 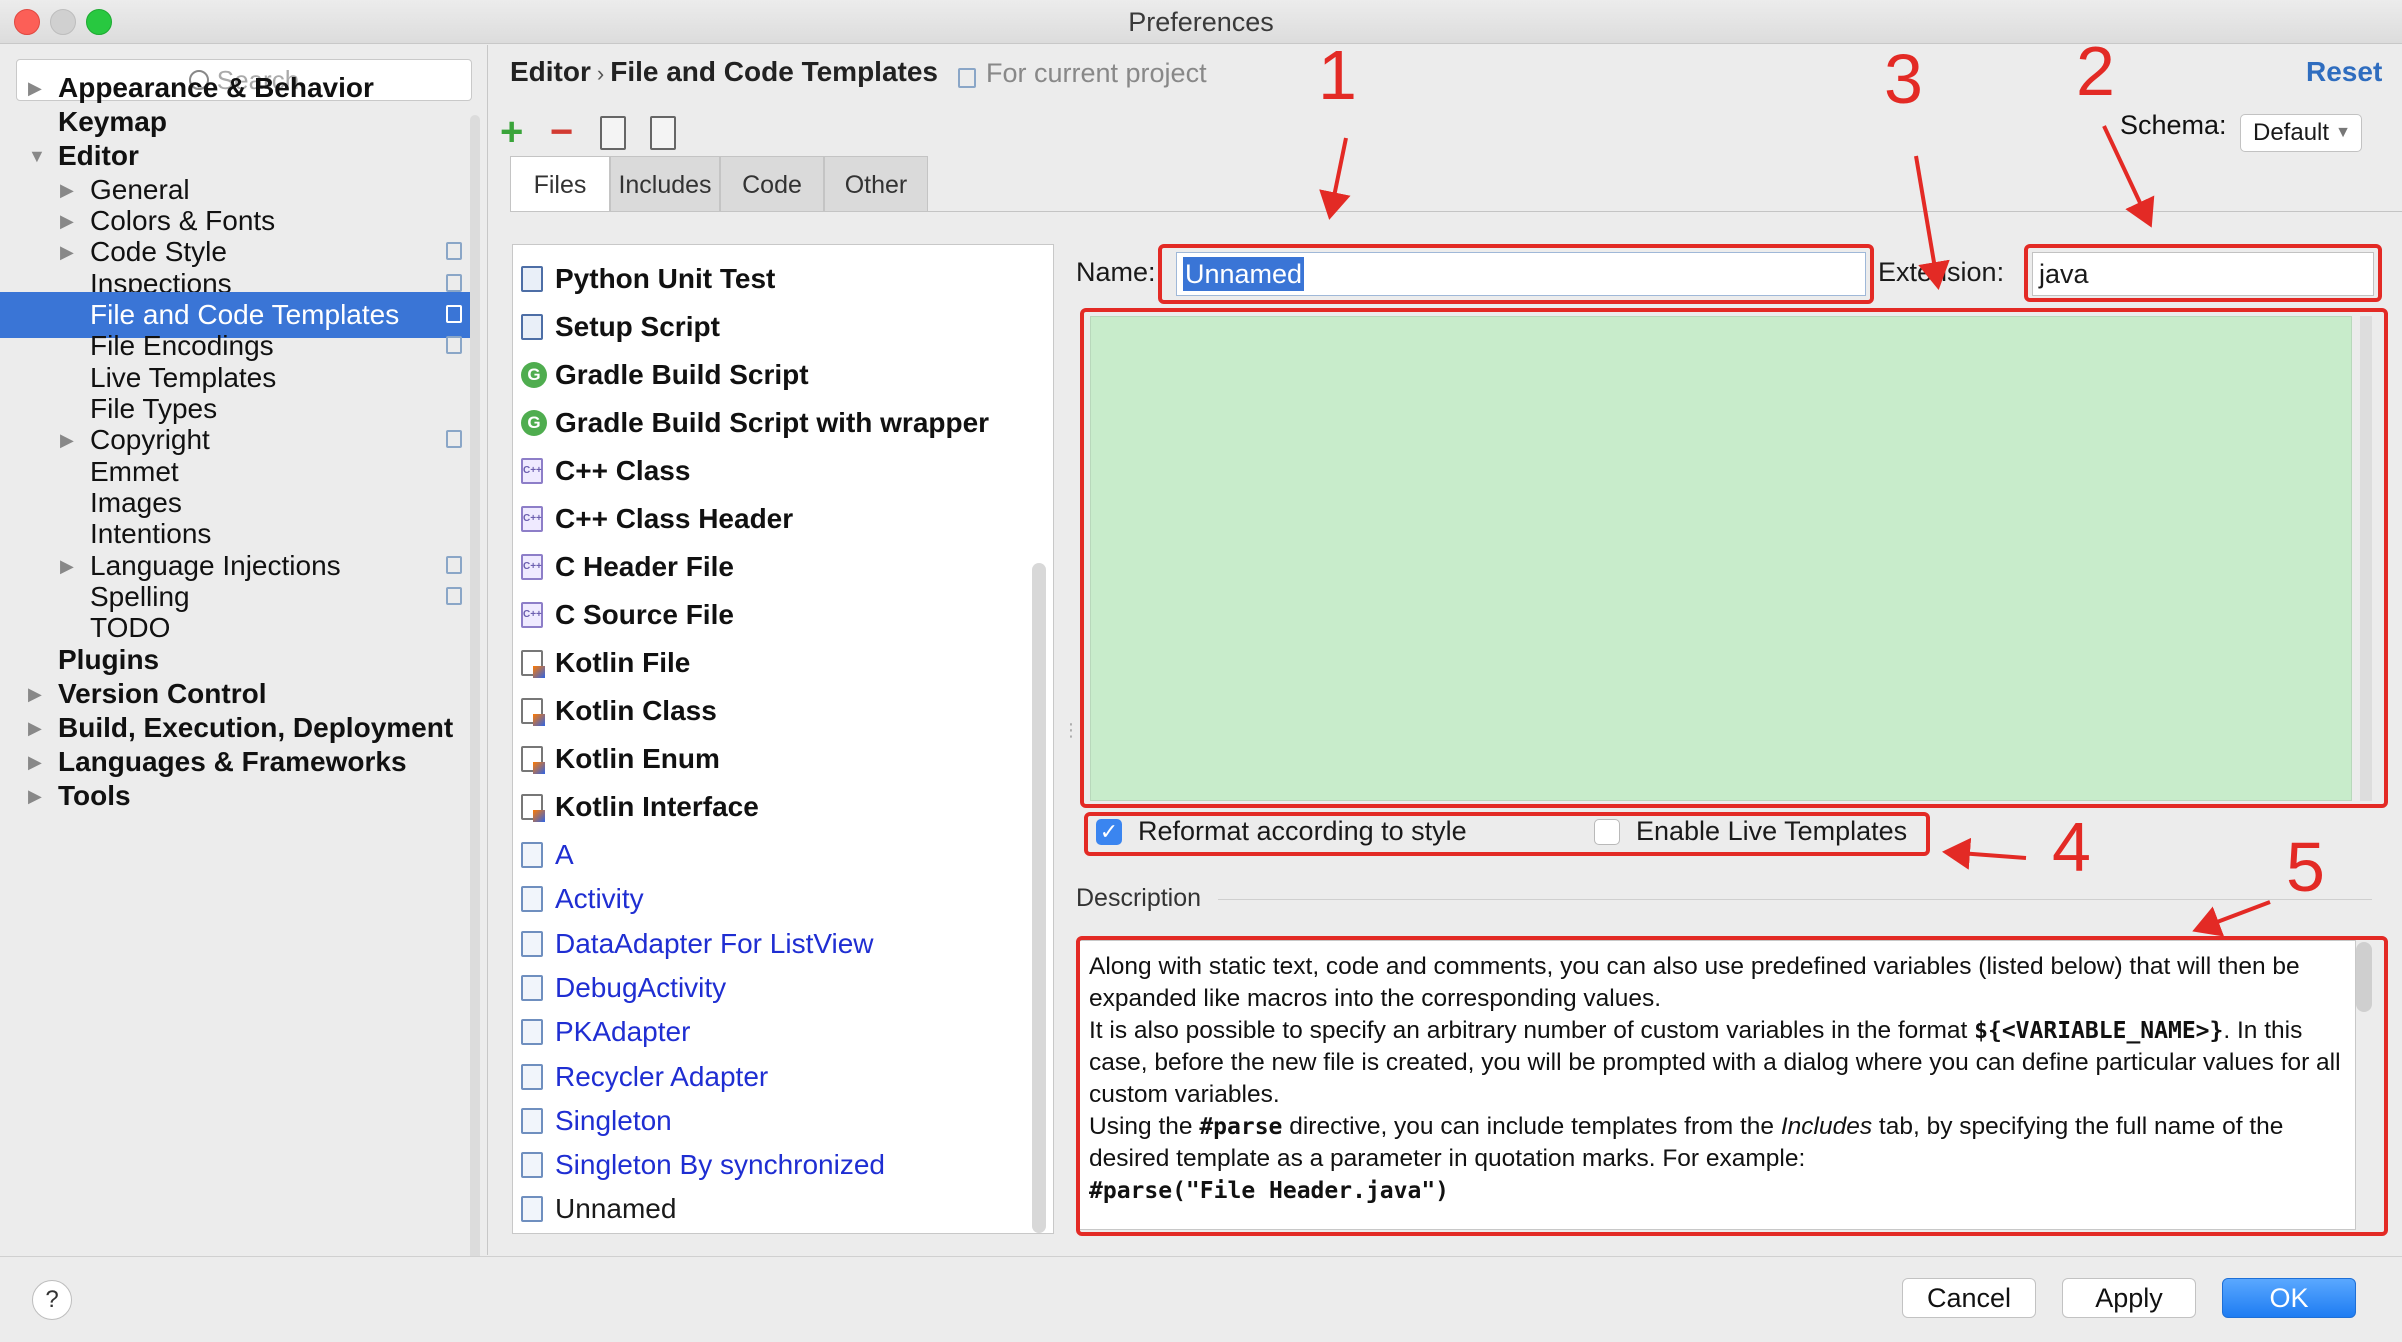 I want to click on annotation-box-extension, so click(x=2203, y=273).